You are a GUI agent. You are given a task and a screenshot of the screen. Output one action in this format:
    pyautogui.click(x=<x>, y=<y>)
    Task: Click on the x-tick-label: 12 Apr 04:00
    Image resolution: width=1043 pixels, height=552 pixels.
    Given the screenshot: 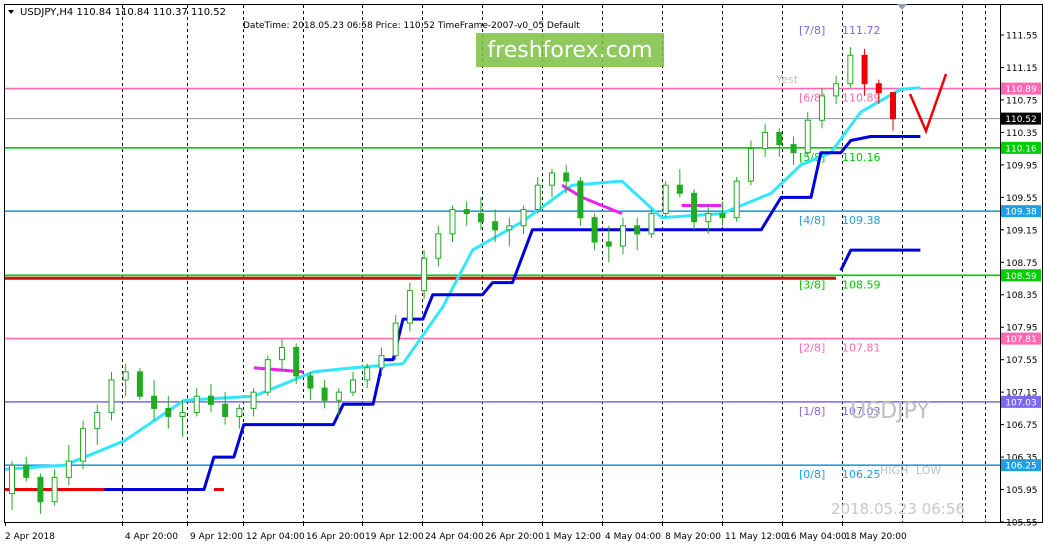 What is the action you would take?
    pyautogui.click(x=275, y=537)
    